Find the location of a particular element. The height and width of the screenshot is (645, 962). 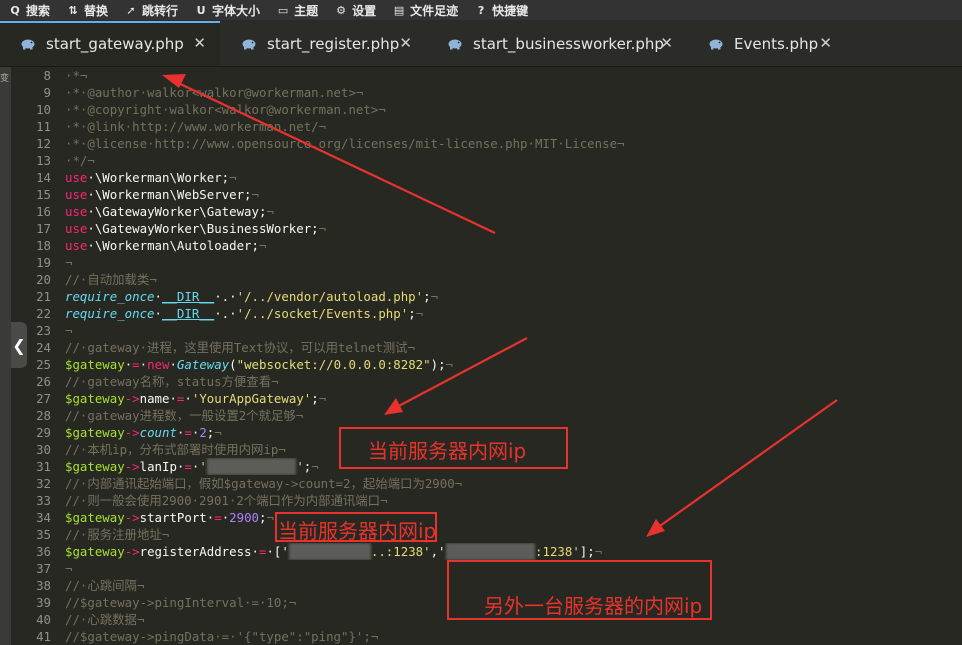

line-number: 17 is located at coordinates (43, 228).